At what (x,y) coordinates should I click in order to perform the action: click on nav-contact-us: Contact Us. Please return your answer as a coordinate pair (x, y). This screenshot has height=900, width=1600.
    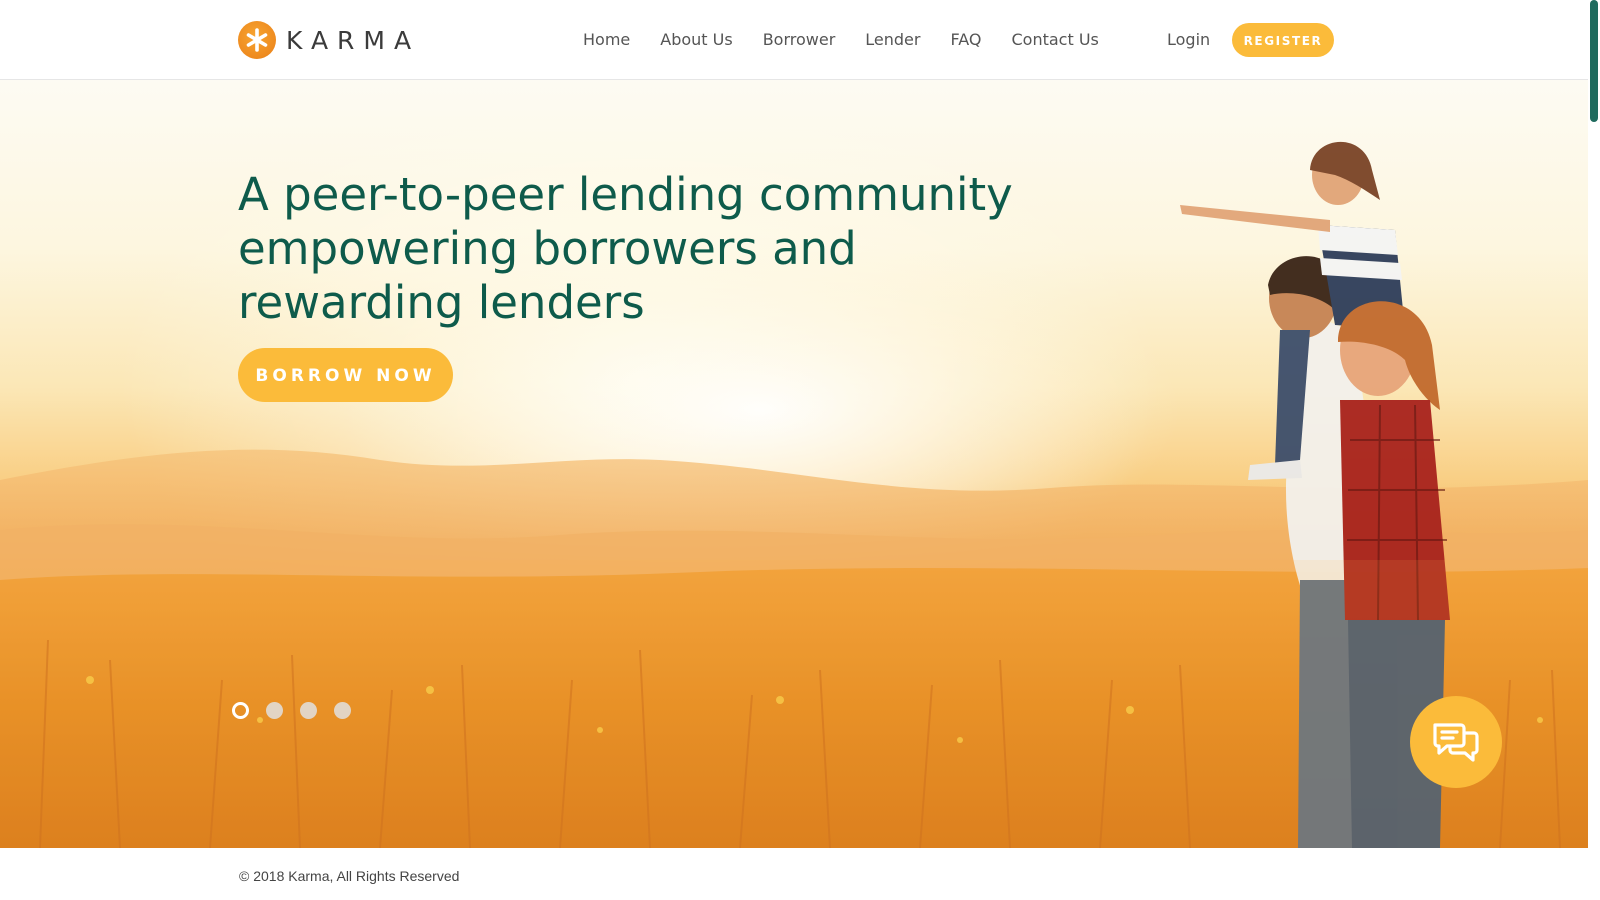
    Looking at the image, I should click on (1054, 40).